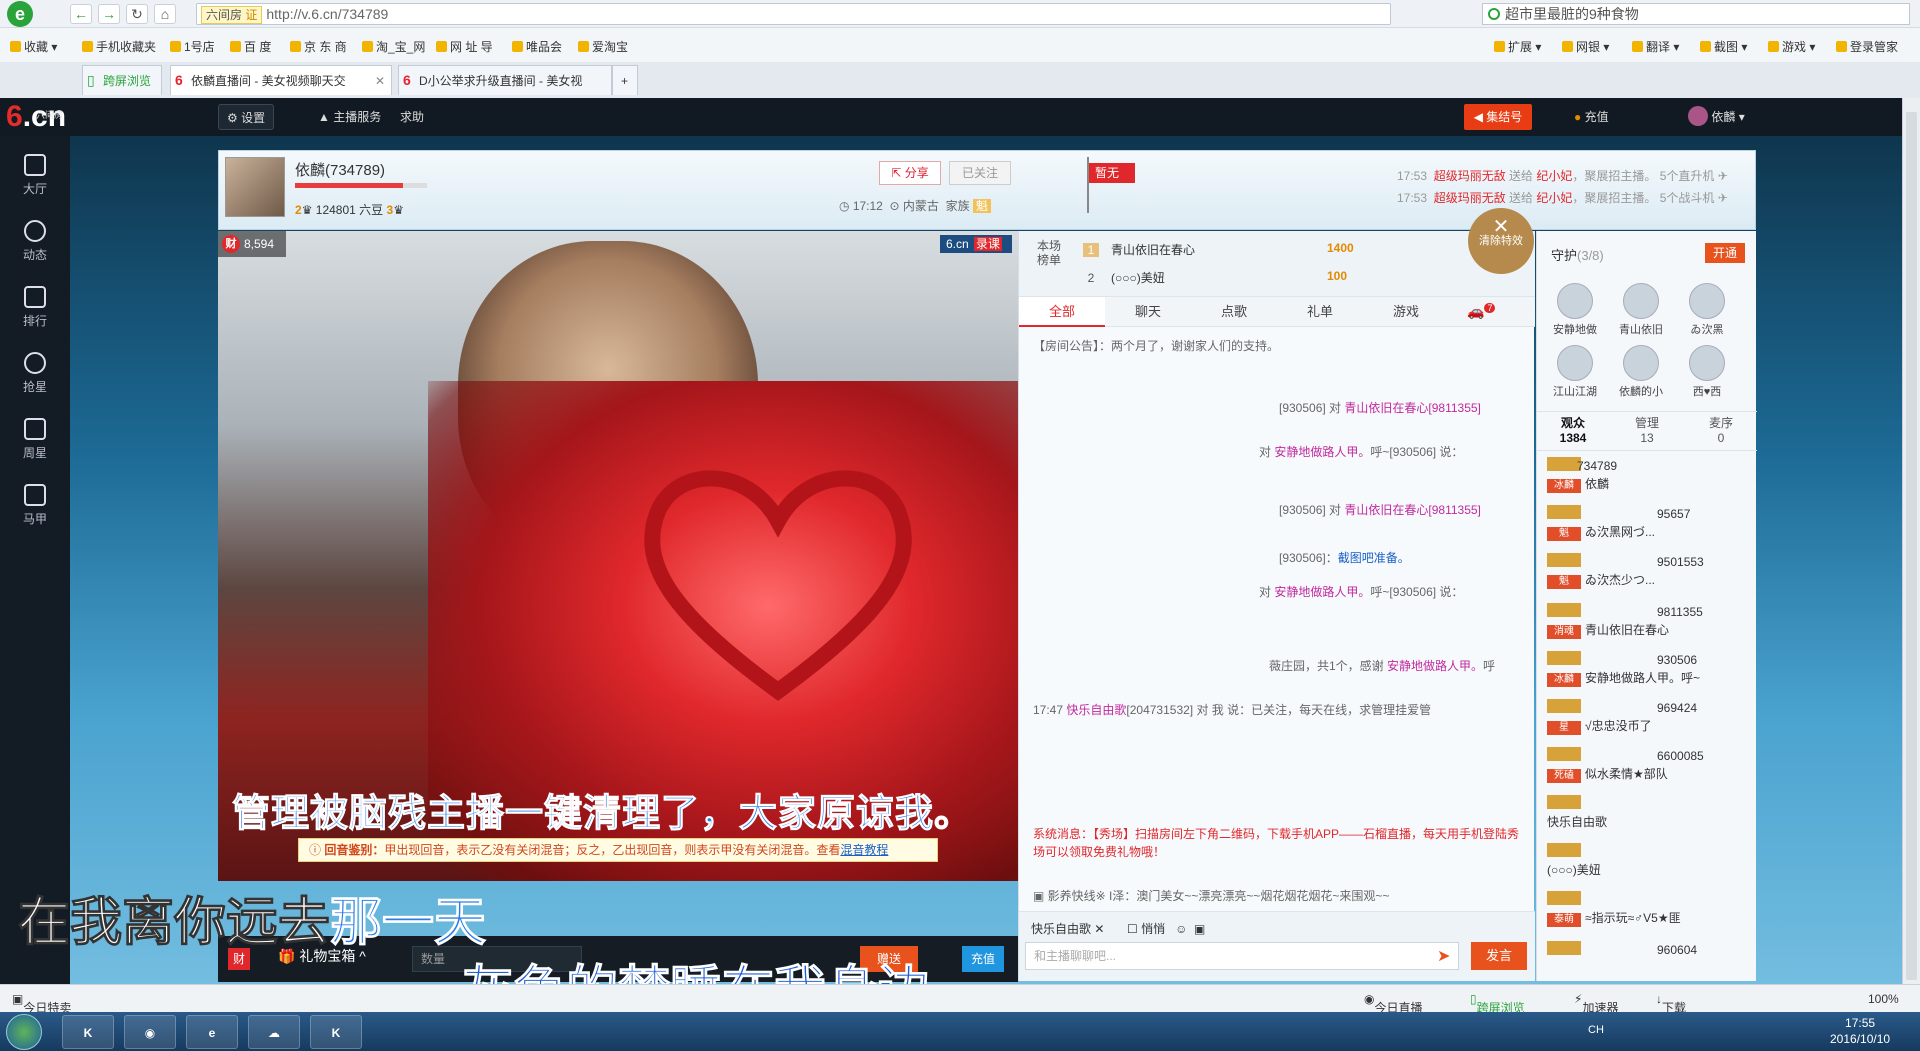 The height and width of the screenshot is (1051, 1920). Describe the element at coordinates (35, 502) in the screenshot. I see `nav-vest: 马甲` at that location.